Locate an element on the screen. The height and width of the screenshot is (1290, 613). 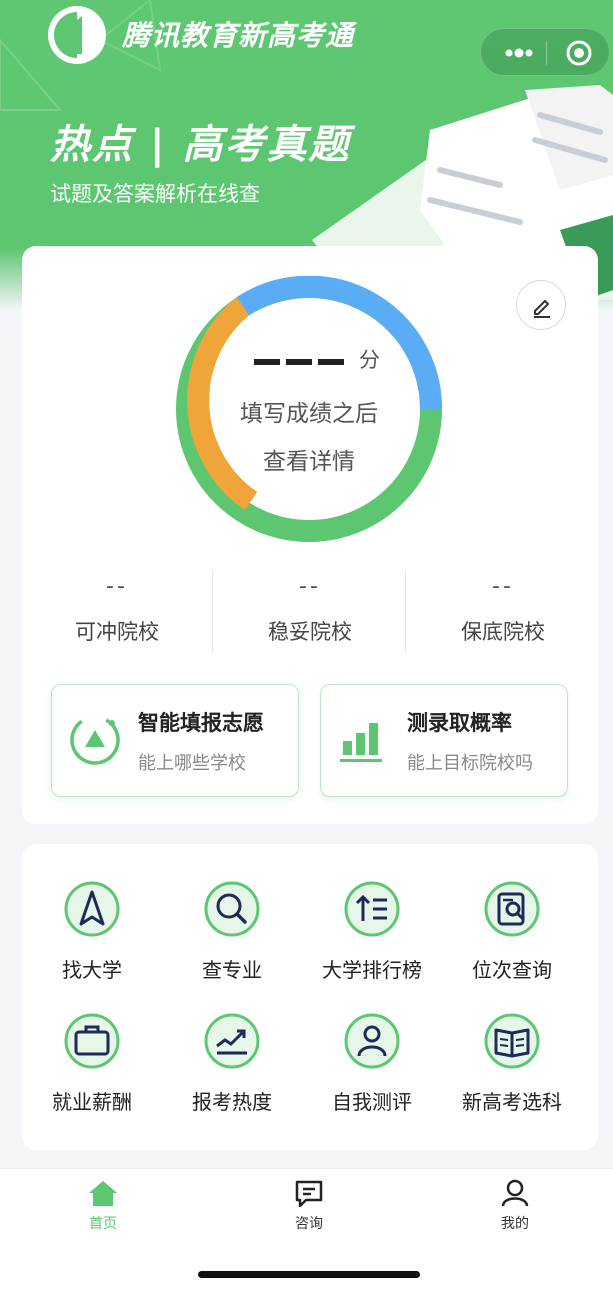
banner-subtitle: 试题及答案解析在线查 is located at coordinates (155, 194).